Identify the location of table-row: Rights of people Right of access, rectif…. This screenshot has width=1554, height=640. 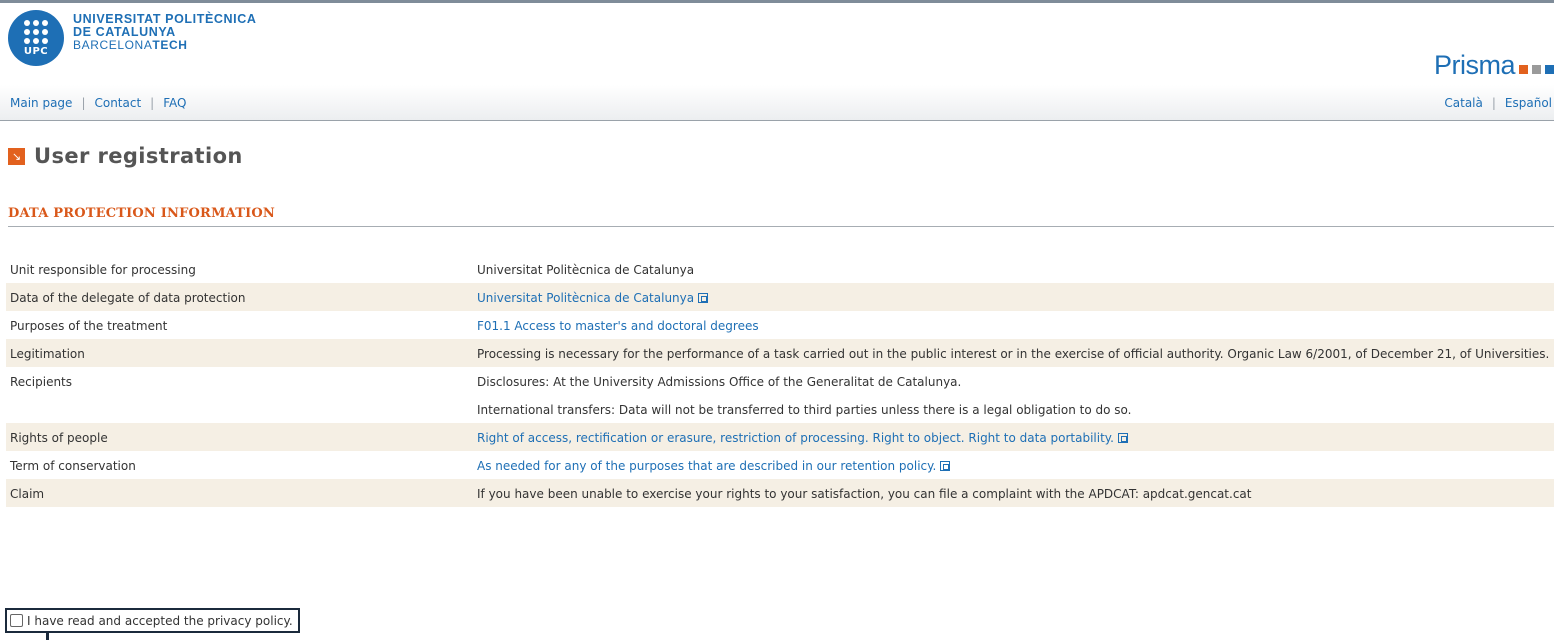
(780, 437).